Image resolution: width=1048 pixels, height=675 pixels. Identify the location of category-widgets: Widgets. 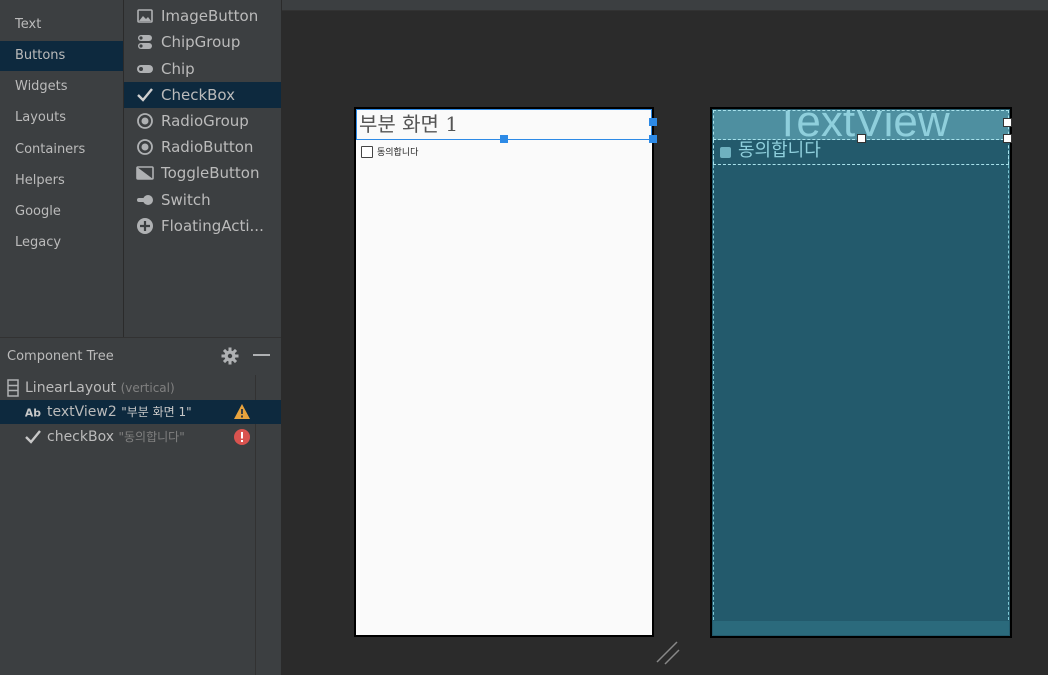
(61, 87).